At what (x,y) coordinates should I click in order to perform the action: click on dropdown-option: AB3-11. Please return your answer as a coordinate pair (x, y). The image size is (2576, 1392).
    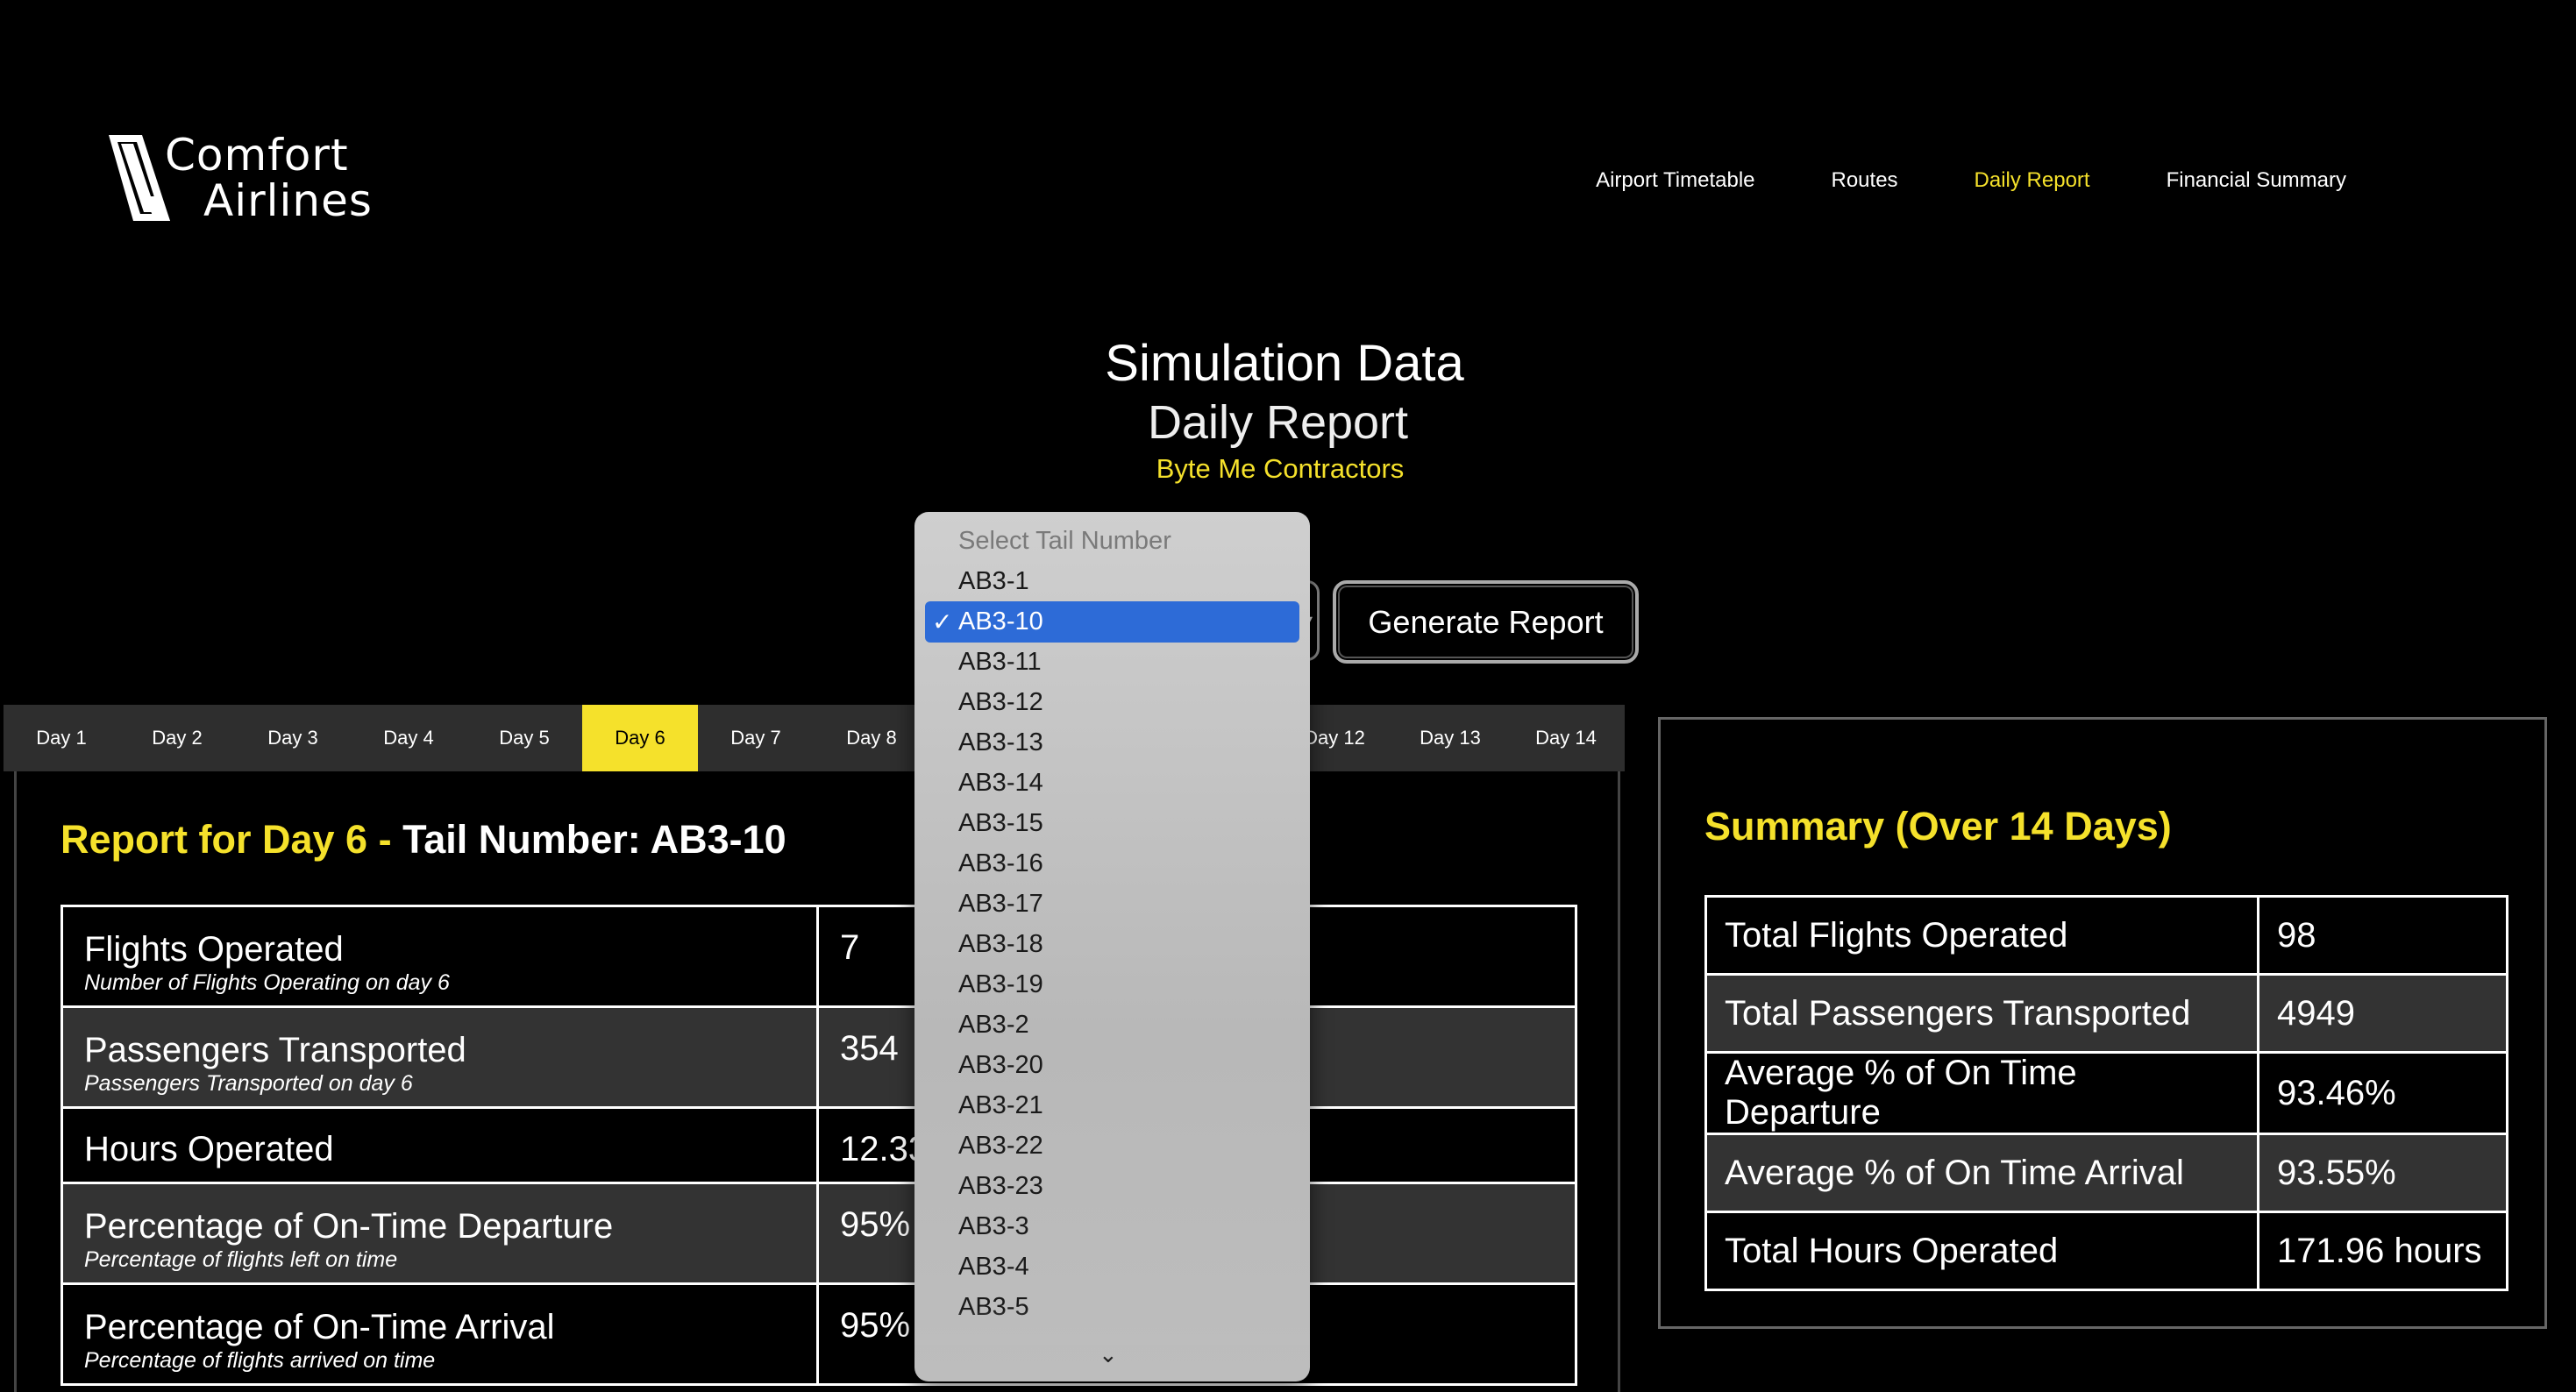
    Looking at the image, I should click on (1000, 662).